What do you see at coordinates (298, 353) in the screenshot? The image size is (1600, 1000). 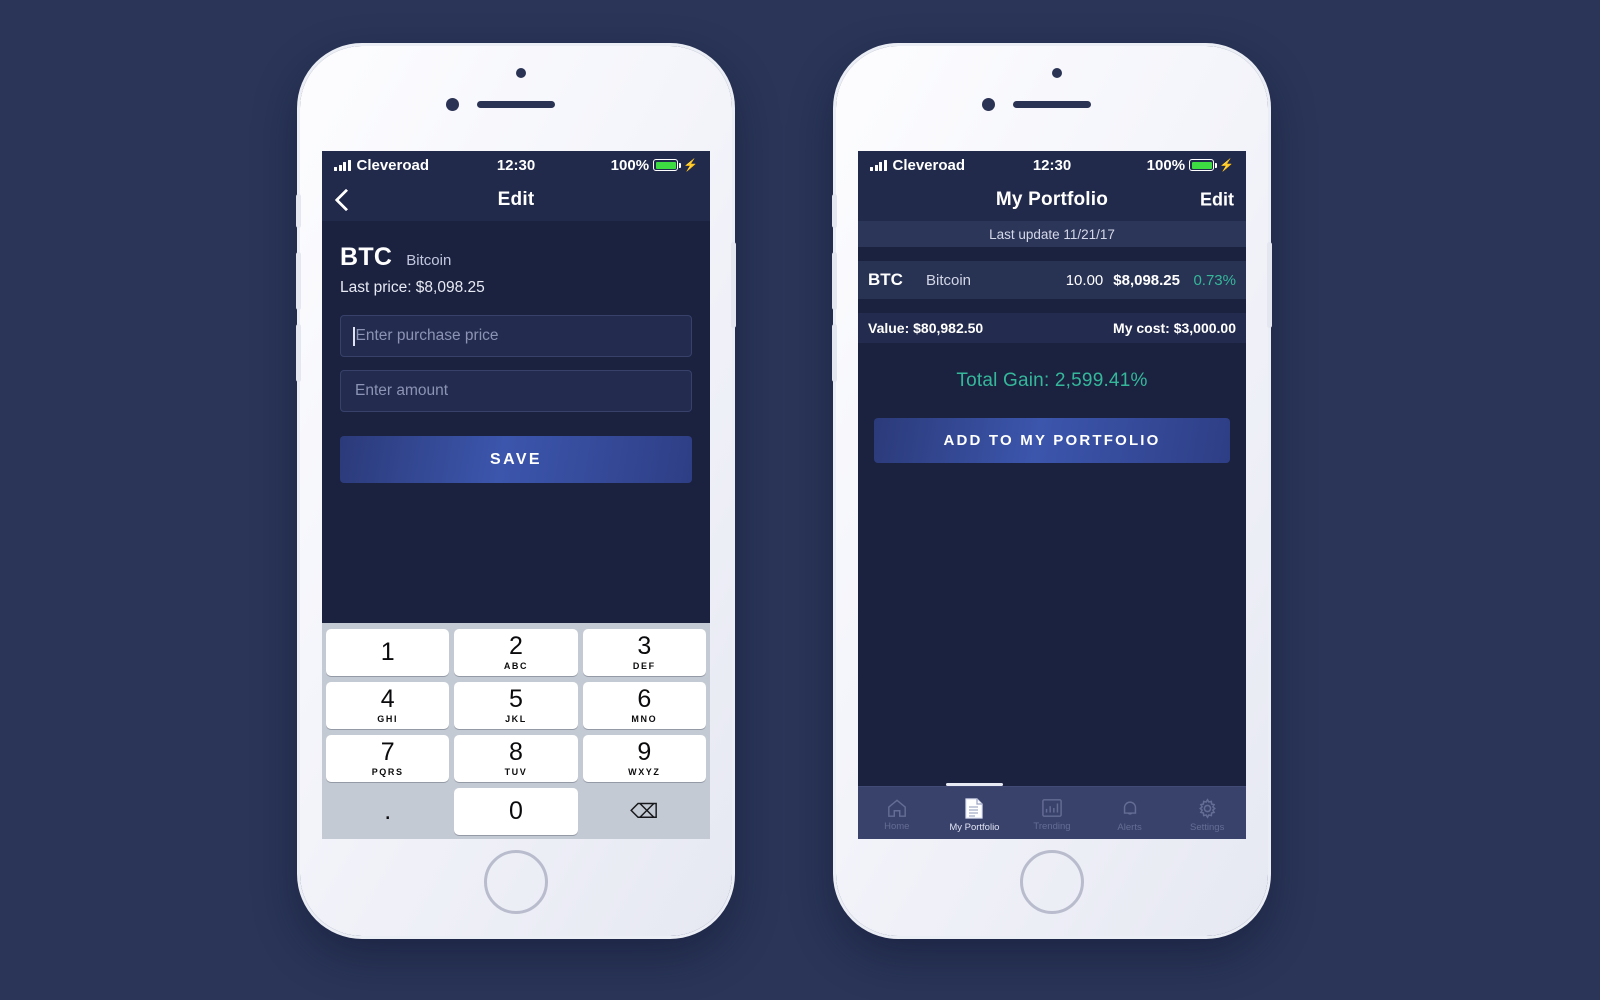 I see `volume-down-button-left` at bounding box center [298, 353].